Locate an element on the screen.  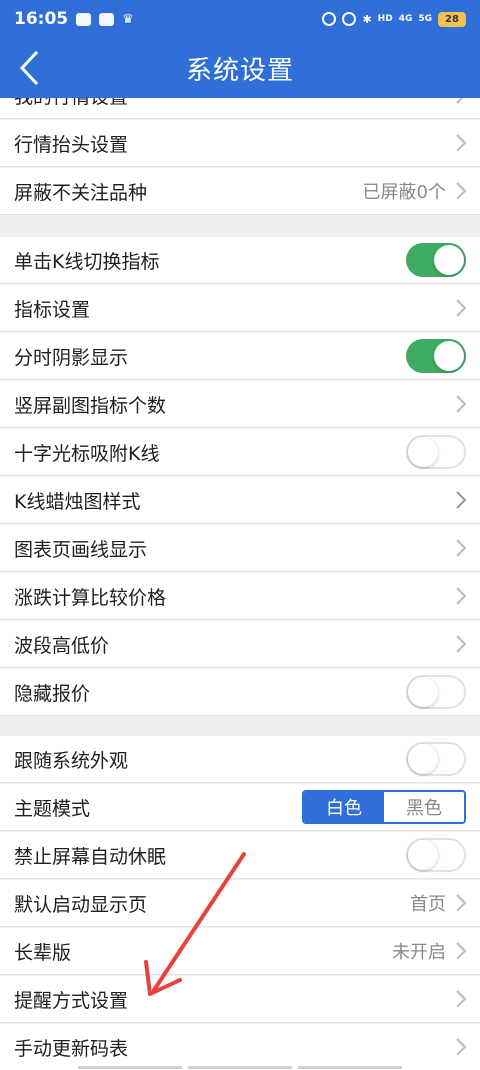
back-button is located at coordinates (30, 68).